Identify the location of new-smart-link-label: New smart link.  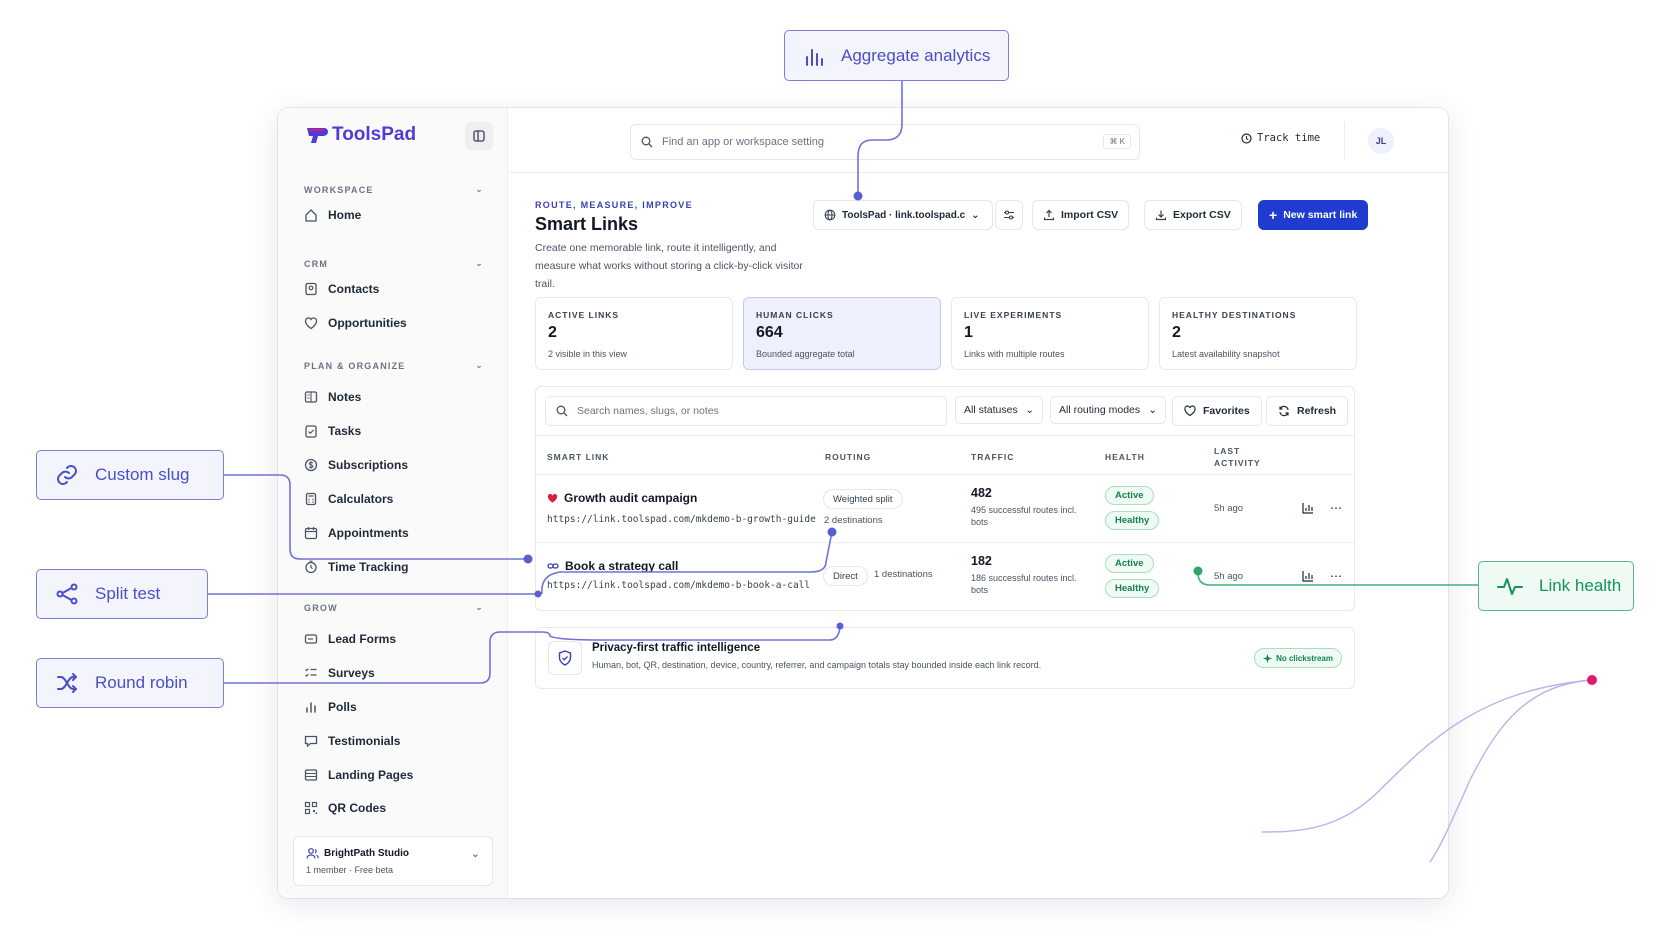
(1320, 215).